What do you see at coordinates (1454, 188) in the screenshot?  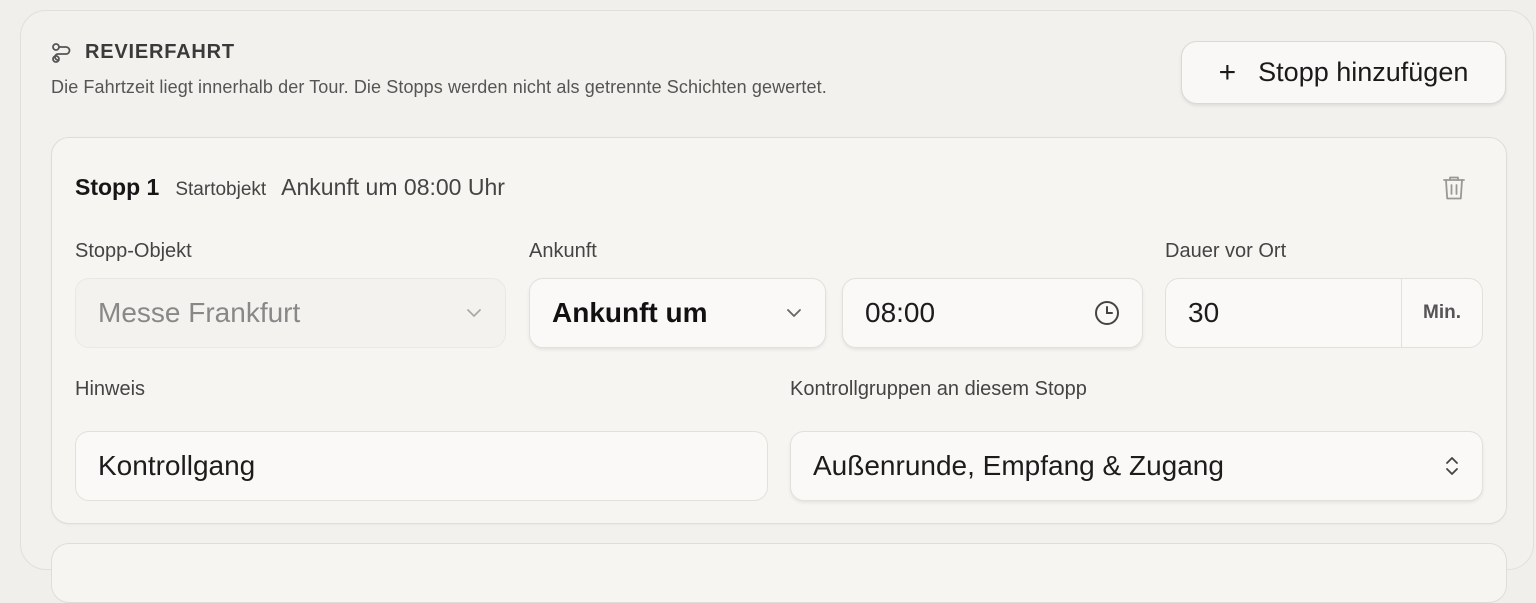 I see `trash-icon` at bounding box center [1454, 188].